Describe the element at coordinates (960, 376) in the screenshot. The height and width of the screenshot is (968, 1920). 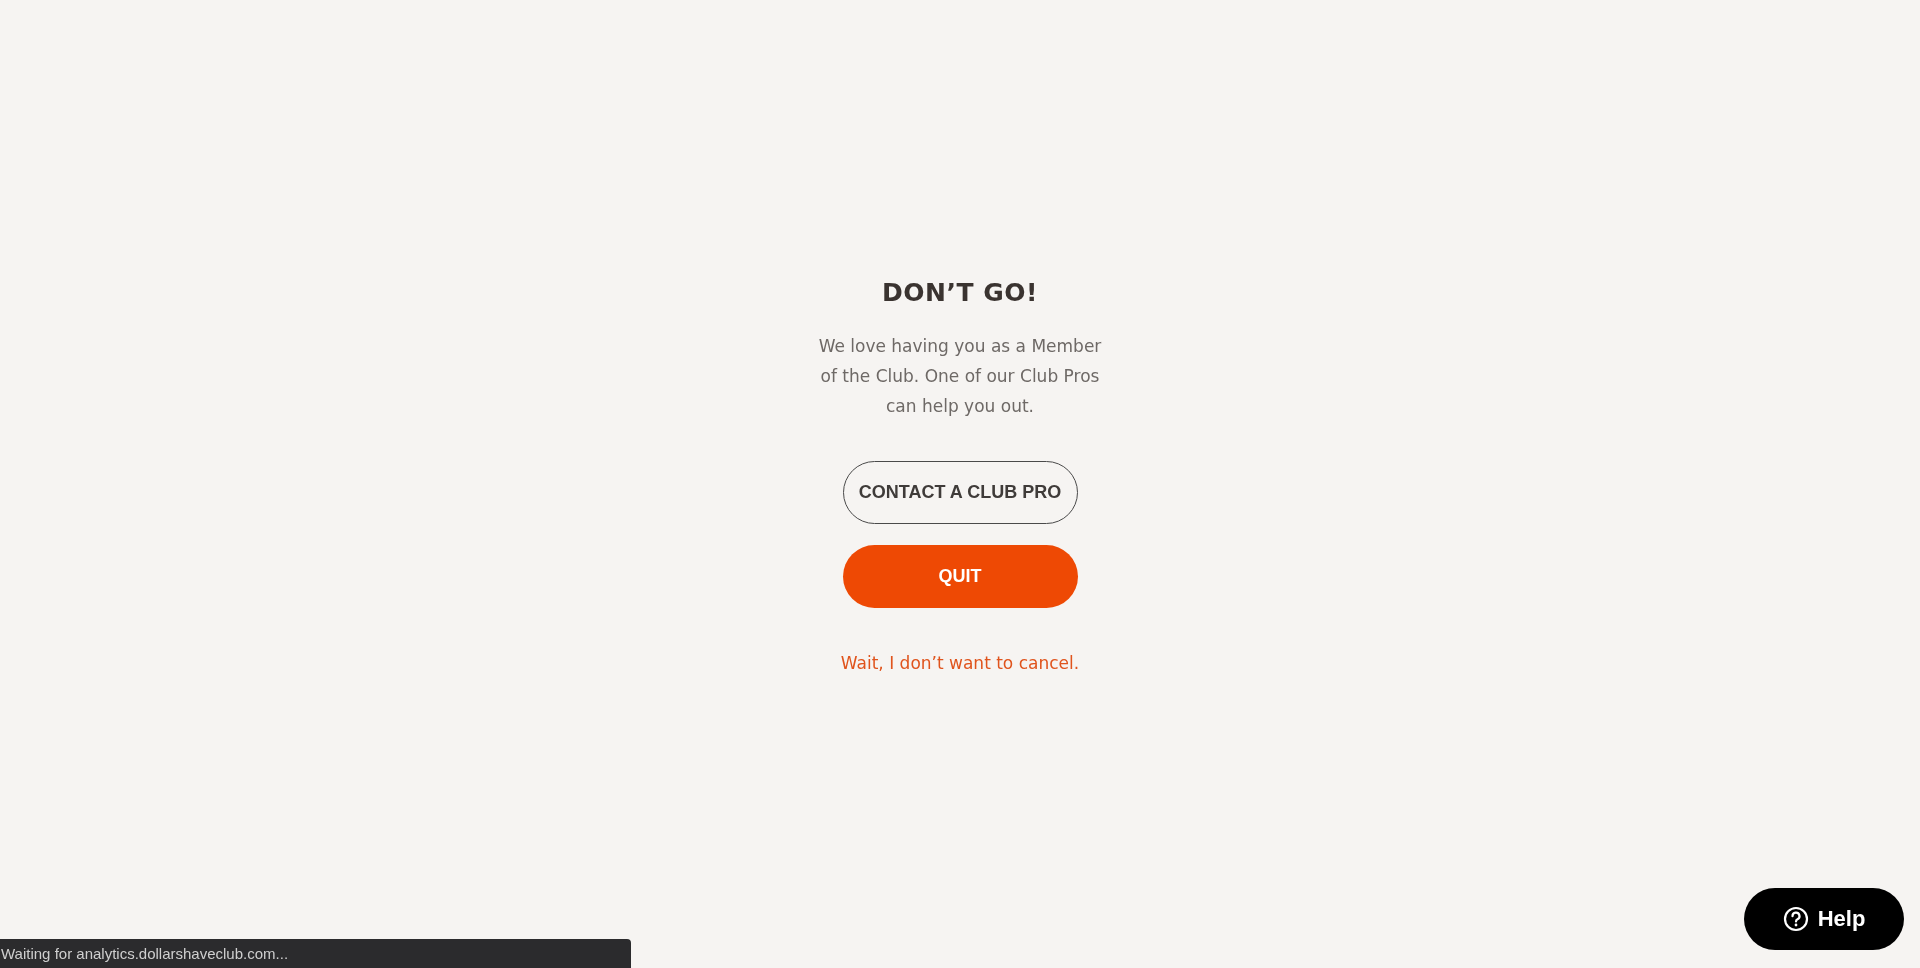
I see `message: We love having you as a Member of the Club. One of our Club Pros can help you out.` at that location.